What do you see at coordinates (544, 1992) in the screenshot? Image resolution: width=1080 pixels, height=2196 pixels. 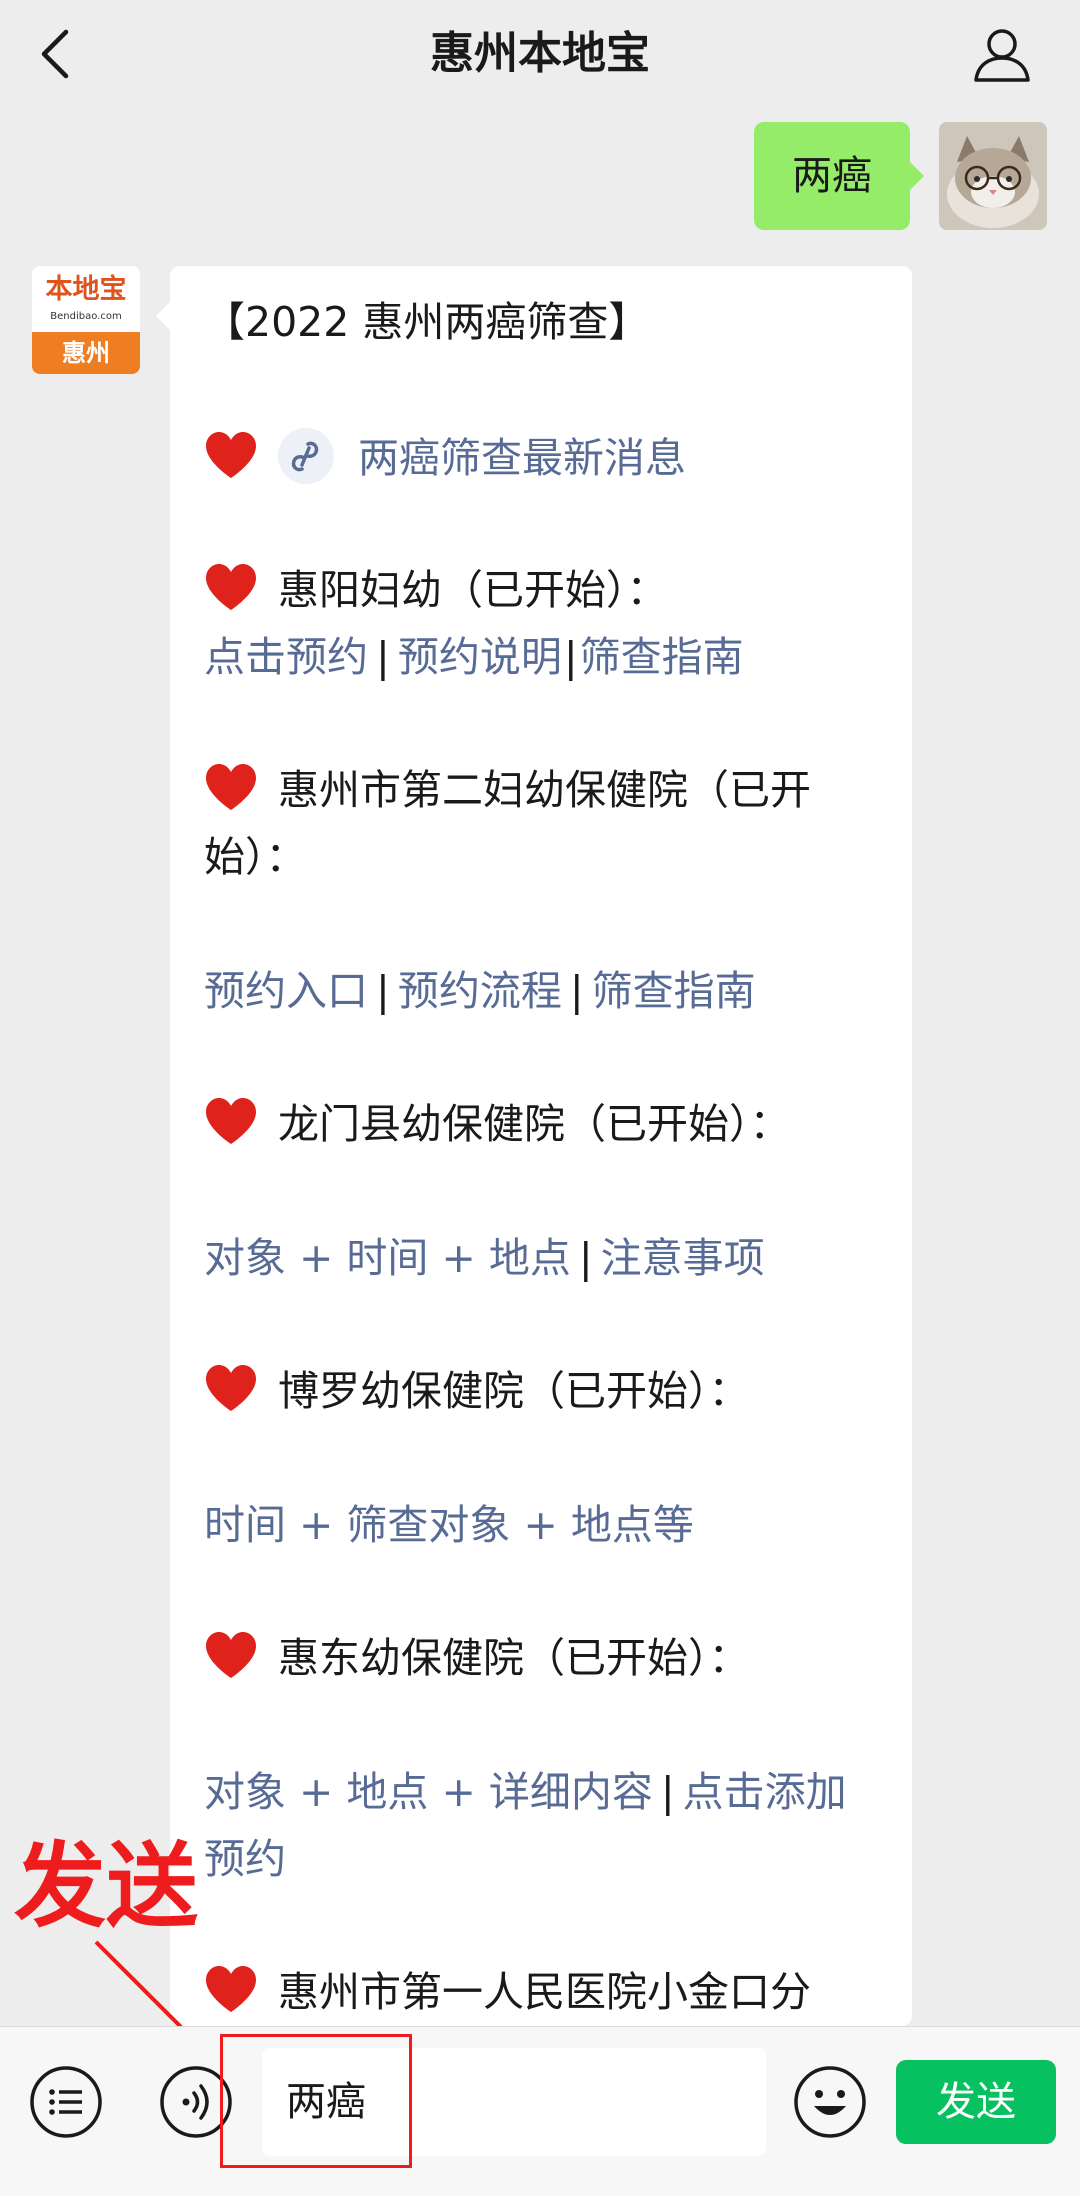 I see `section-title-text: 惠州市第一人民医院小金口分` at bounding box center [544, 1992].